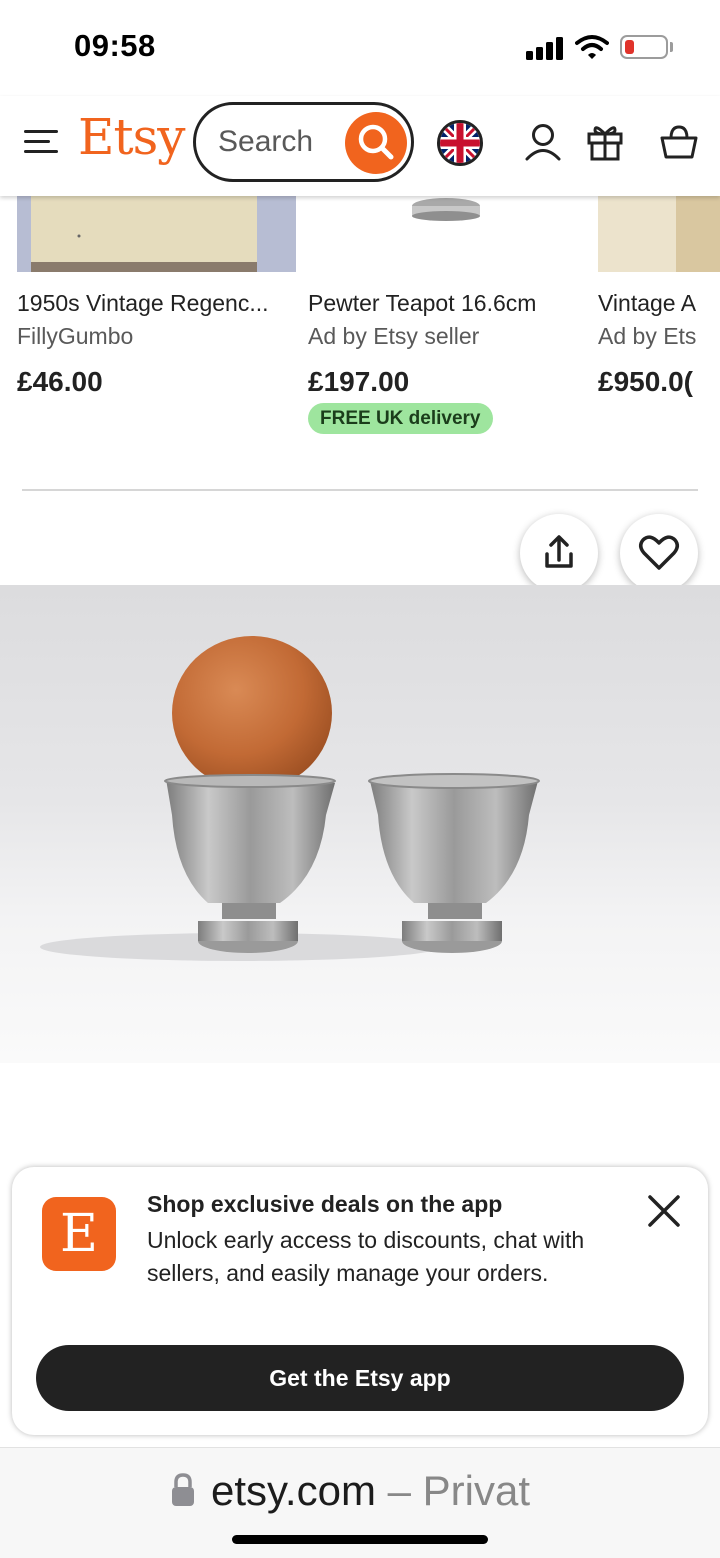 This screenshot has width=720, height=1558. What do you see at coordinates (394, 336) in the screenshot?
I see `product-seller: Ad by Etsy seller` at bounding box center [394, 336].